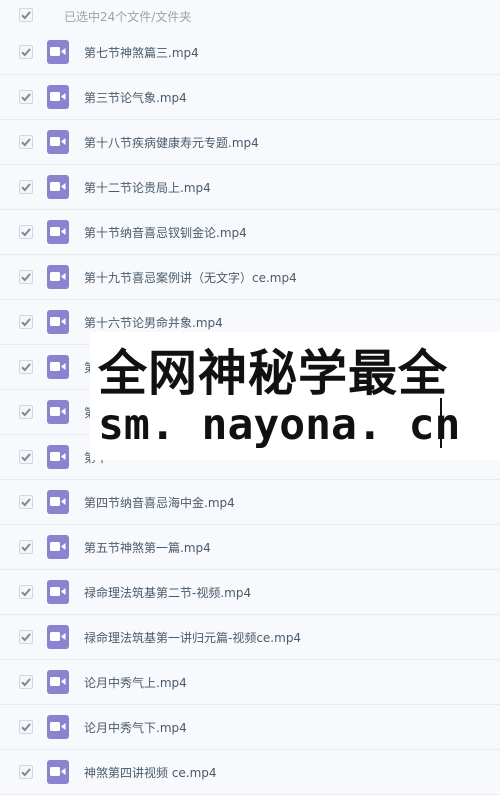 This screenshot has width=500, height=795. What do you see at coordinates (26, 15) in the screenshot?
I see `select-all-checkbox` at bounding box center [26, 15].